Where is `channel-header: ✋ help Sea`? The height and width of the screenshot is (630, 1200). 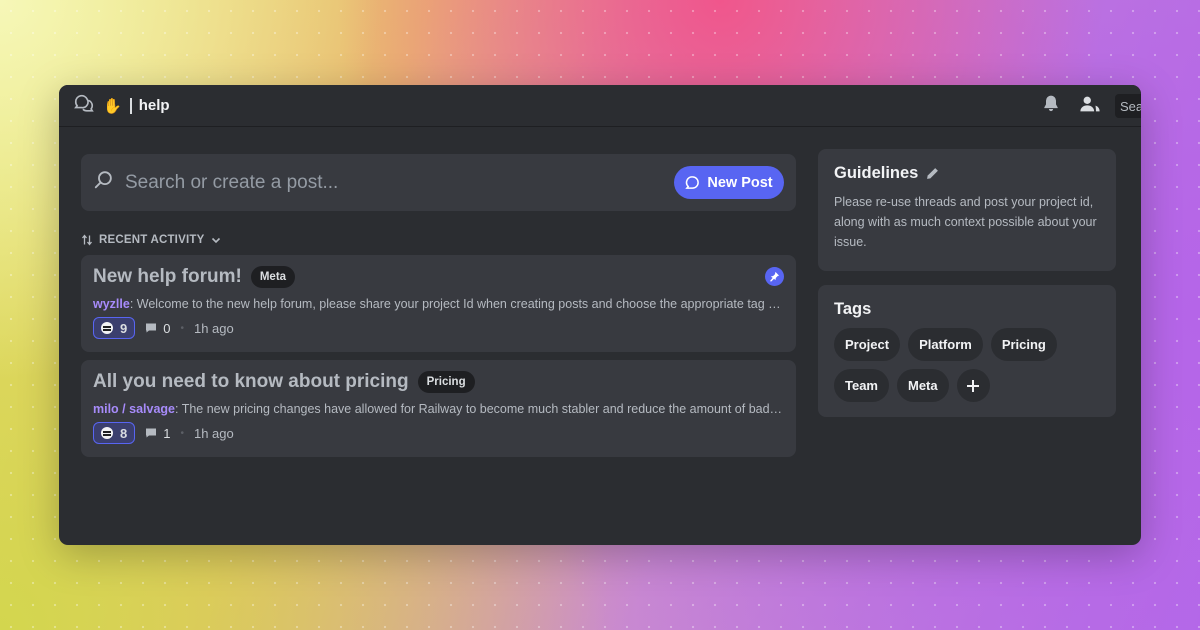 channel-header: ✋ help Sea is located at coordinates (600, 106).